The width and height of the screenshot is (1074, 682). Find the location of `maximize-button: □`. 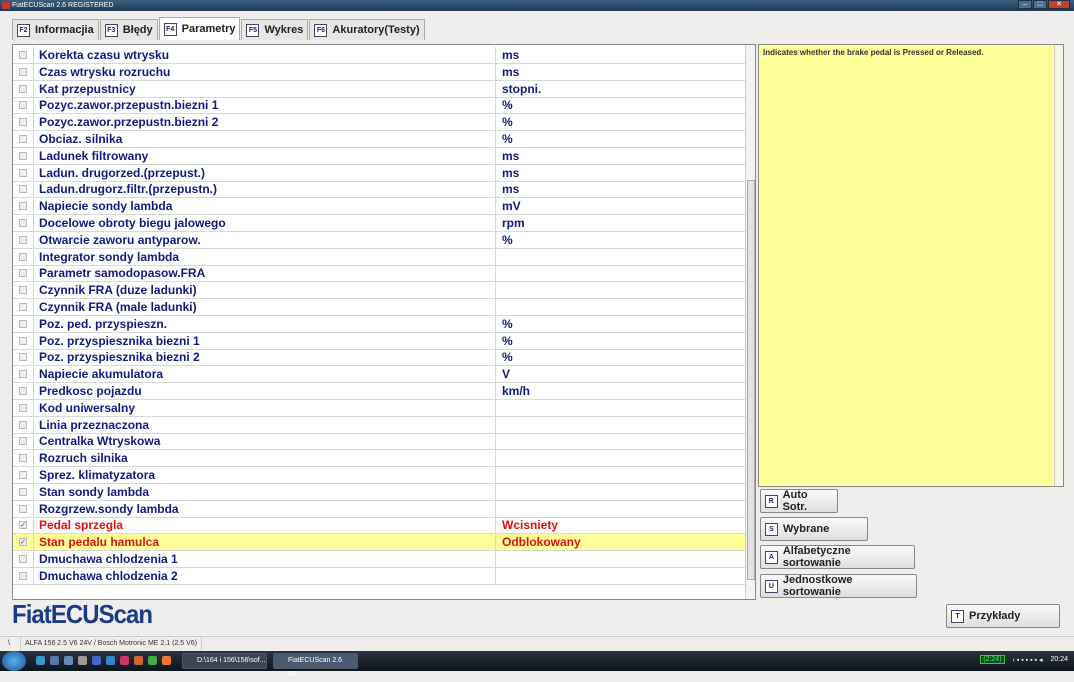

maximize-button: □ is located at coordinates (1040, 4).